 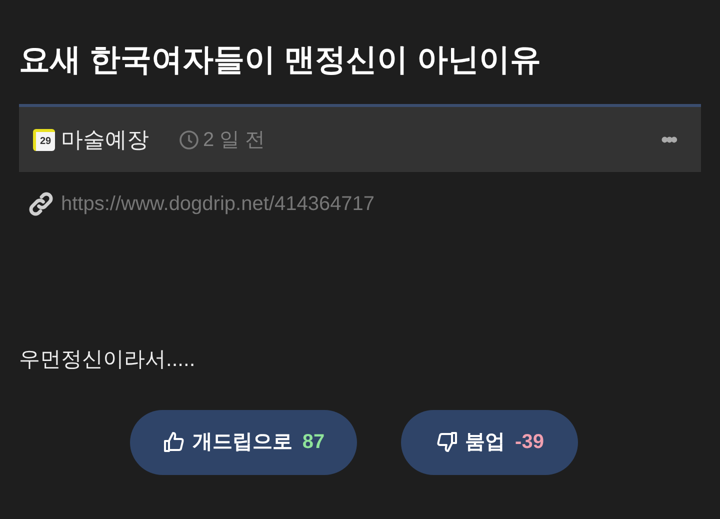 What do you see at coordinates (243, 442) in the screenshot?
I see `upvote-button: 개드립으로 87` at bounding box center [243, 442].